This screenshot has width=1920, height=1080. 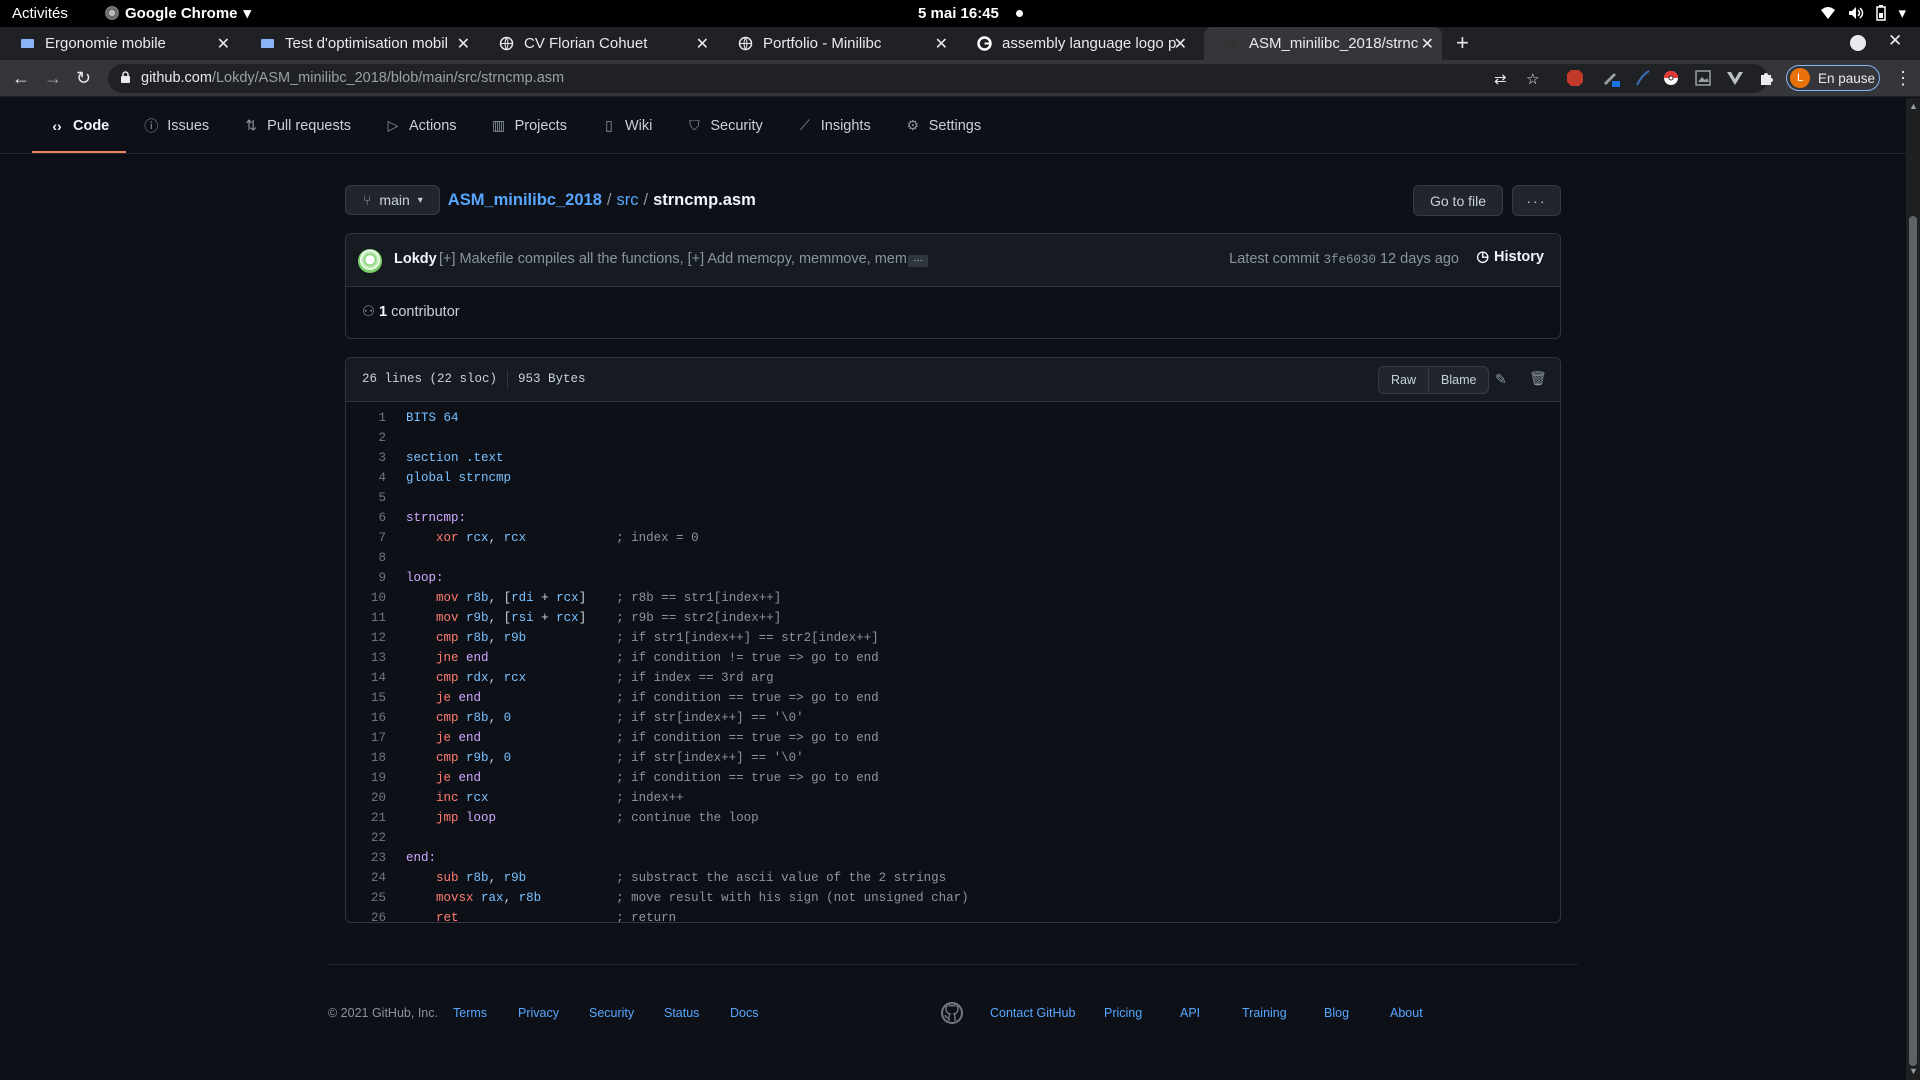 I want to click on scrollbar-thumb, so click(x=1913, y=641).